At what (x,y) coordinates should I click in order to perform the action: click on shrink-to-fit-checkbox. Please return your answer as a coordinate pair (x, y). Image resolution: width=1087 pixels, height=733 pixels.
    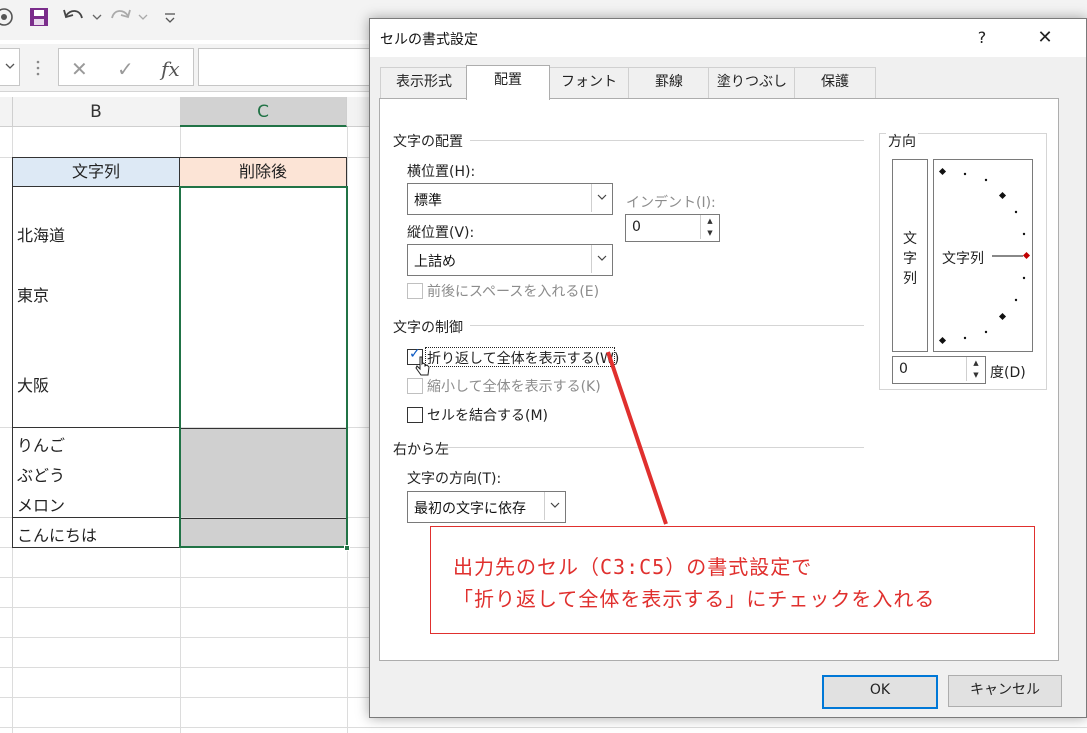
    Looking at the image, I should click on (415, 386).